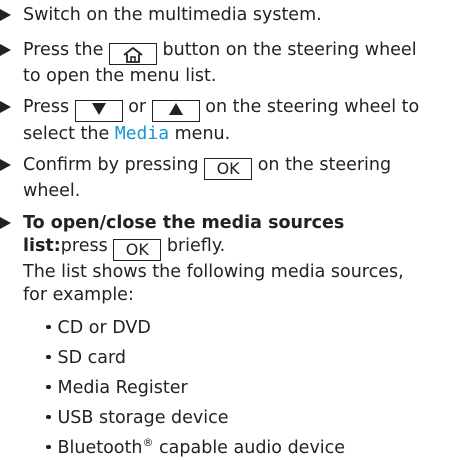 This screenshot has height=460, width=467. I want to click on up-triangle-icon, so click(175, 109).